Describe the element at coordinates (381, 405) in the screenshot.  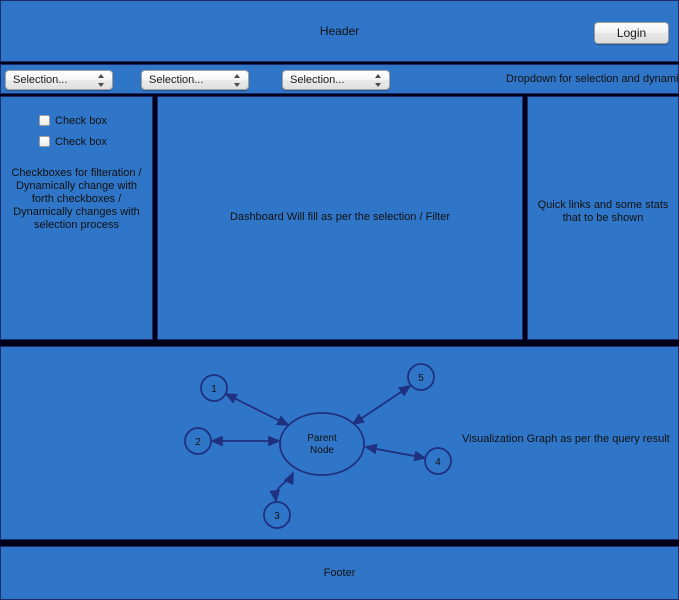
I see `edge-5-parent` at that location.